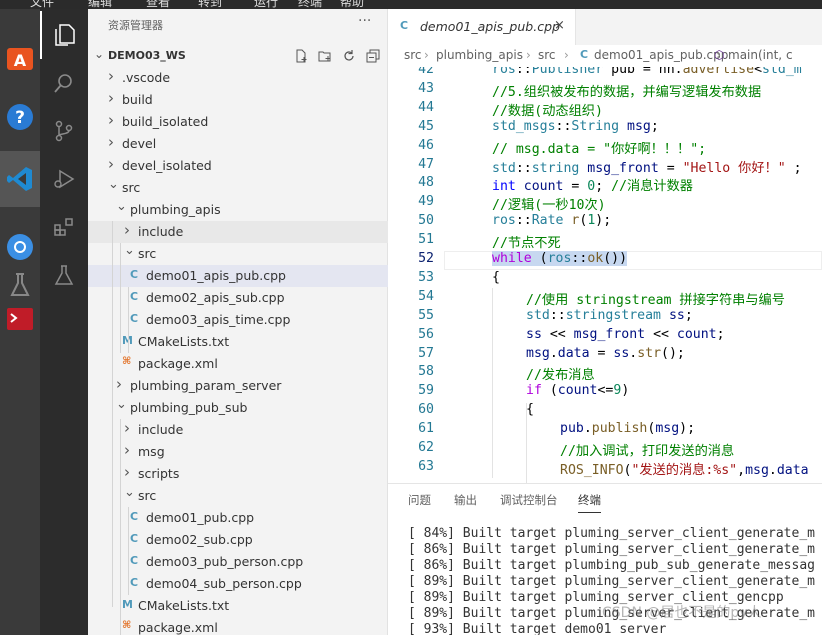  What do you see at coordinates (238, 540) in the screenshot?
I see `file-item: Cdemo02_sub.cpp` at bounding box center [238, 540].